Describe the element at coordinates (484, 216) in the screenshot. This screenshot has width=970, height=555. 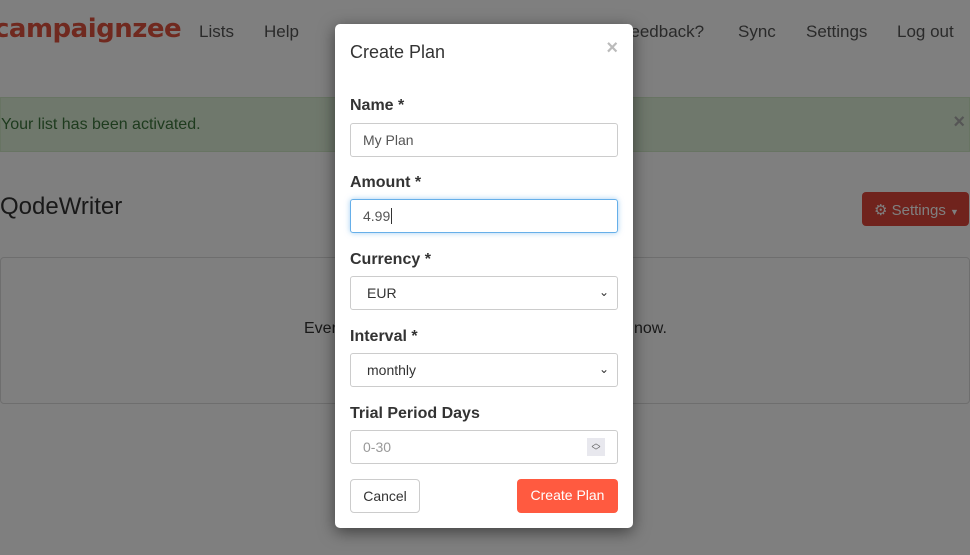
I see `amount-input: 4.99` at that location.